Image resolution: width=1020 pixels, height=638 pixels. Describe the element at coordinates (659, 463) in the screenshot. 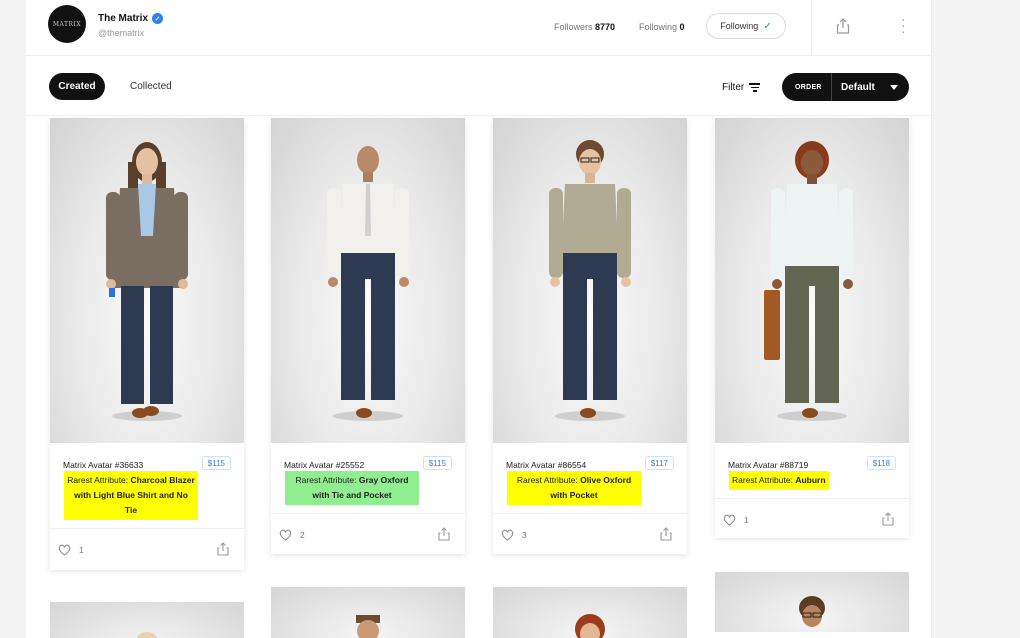

I see `price-badge: $117` at that location.